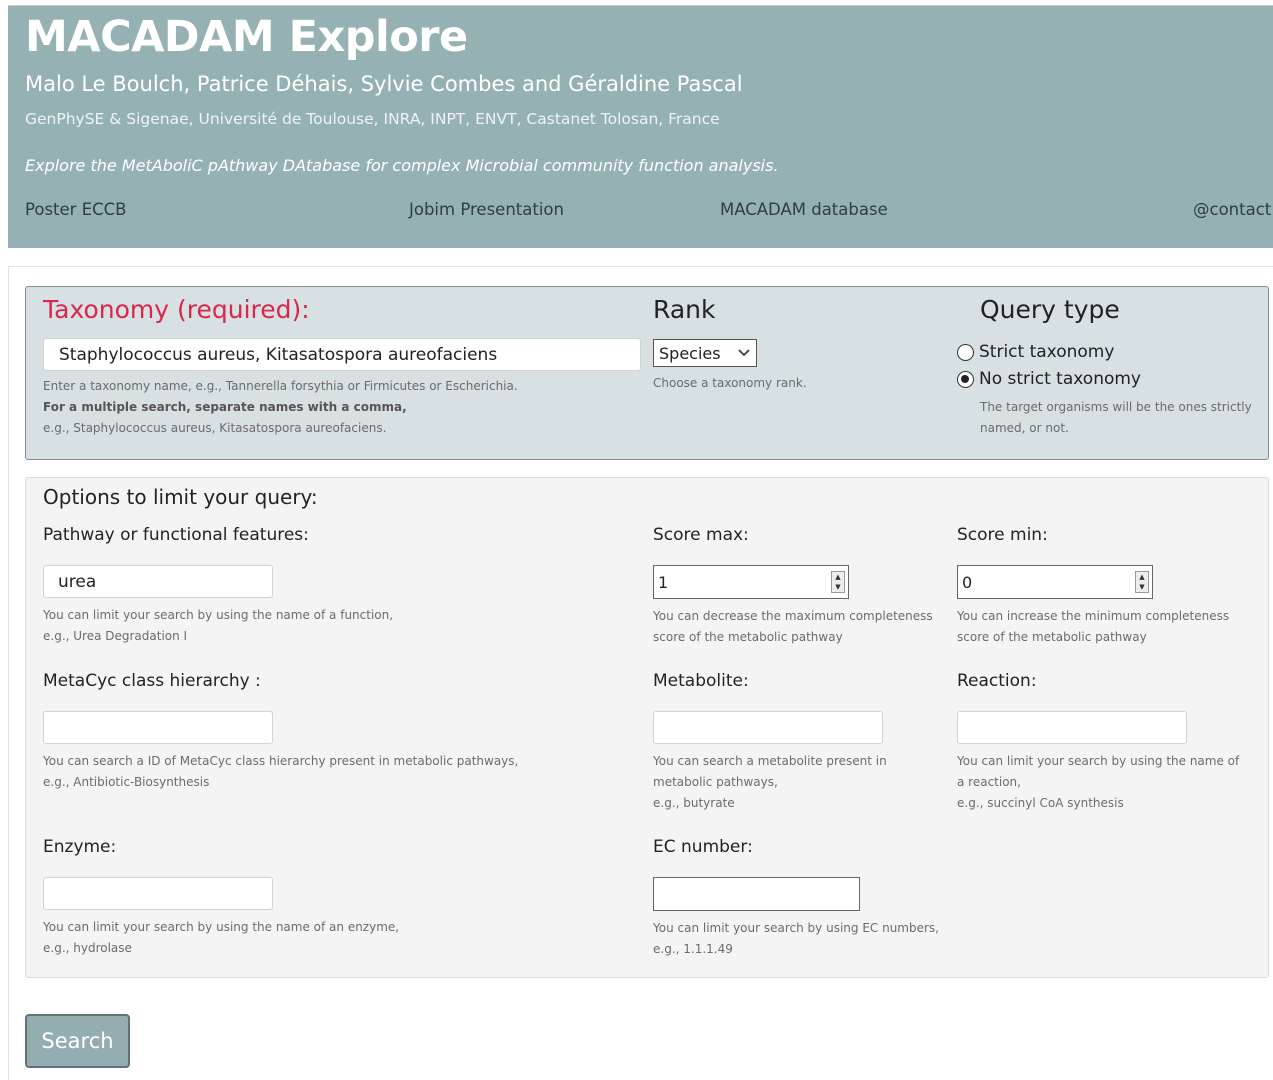  What do you see at coordinates (77, 1041) in the screenshot?
I see `search-button: Search` at bounding box center [77, 1041].